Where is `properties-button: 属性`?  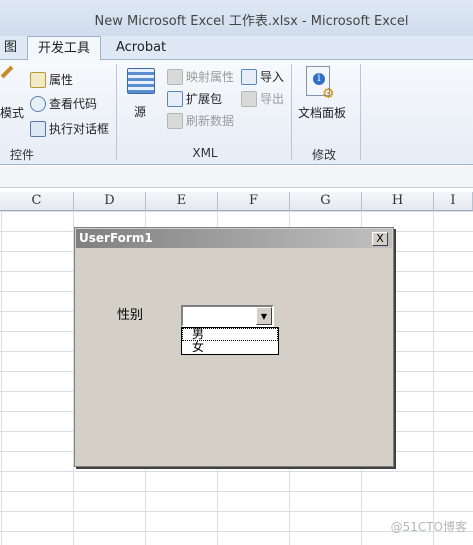
properties-button: 属性 is located at coordinates (51, 79).